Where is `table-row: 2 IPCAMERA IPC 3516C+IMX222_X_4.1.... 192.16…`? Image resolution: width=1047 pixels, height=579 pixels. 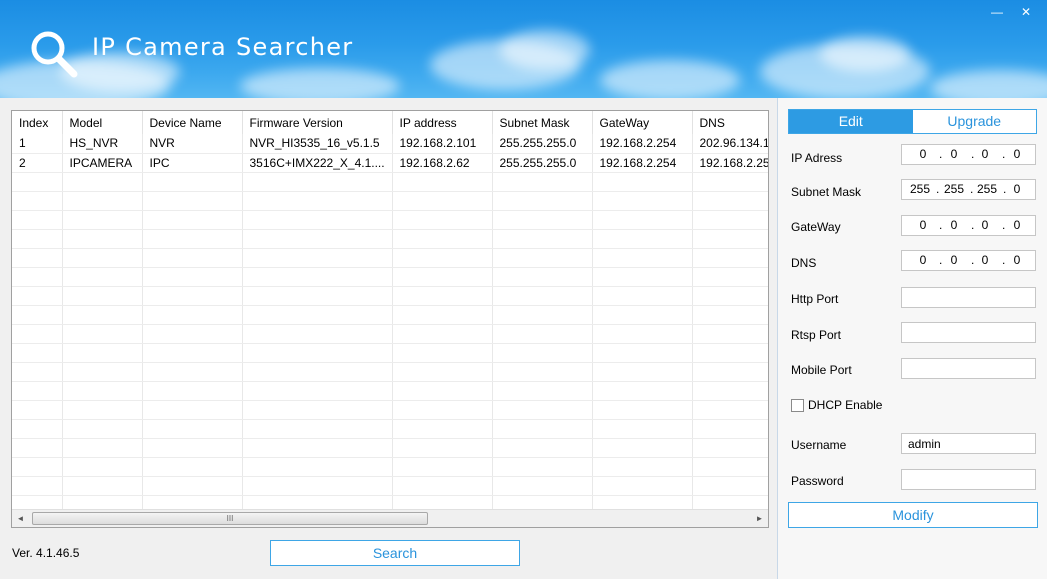 table-row: 2 IPCAMERA IPC 3516C+IMX222_X_4.1.... 192.16… is located at coordinates (390, 163).